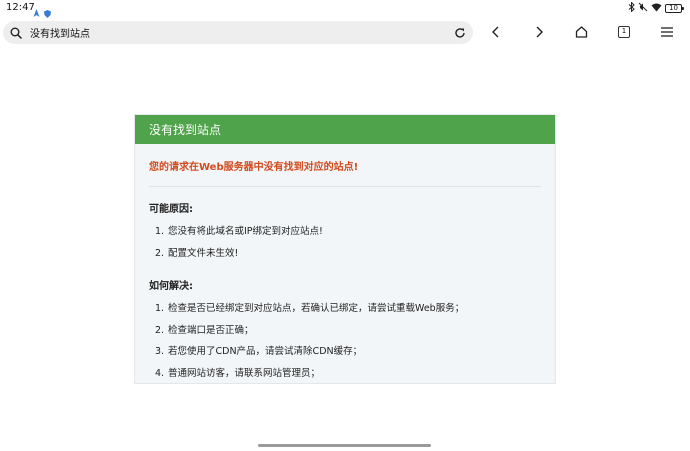 This screenshot has width=690, height=451. I want to click on list-item: 1. 检查是否已经绑定到对应站点，若确认已绑定，请尝试重载Web服务；, so click(310, 308).